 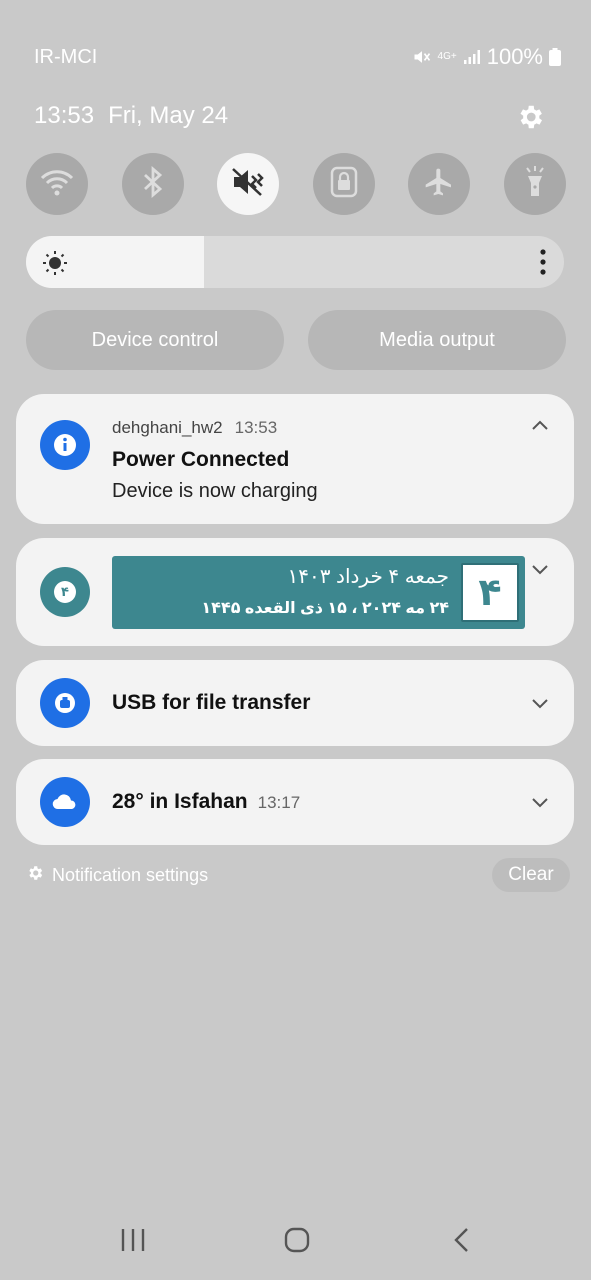 I want to click on rotation-lock-toggle, so click(x=343, y=184).